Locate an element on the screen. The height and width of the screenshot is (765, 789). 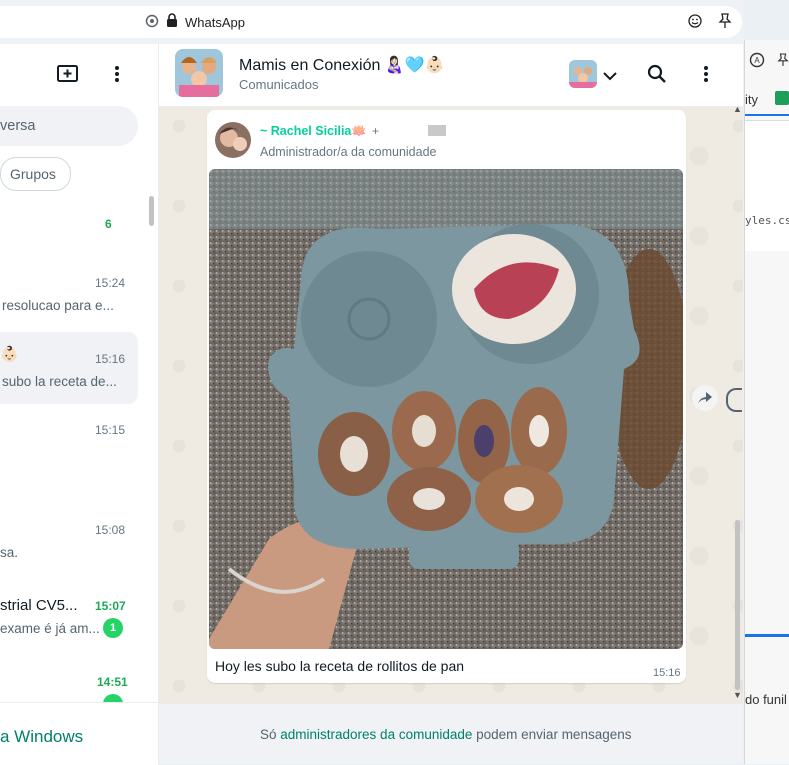
sender-phone: + is located at coordinates (376, 131).